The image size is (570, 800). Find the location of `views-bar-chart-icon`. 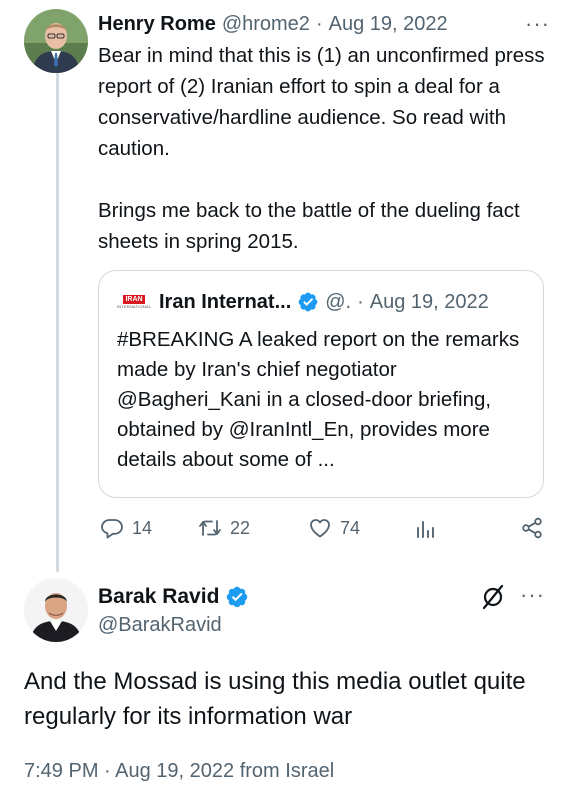

views-bar-chart-icon is located at coordinates (425, 529).